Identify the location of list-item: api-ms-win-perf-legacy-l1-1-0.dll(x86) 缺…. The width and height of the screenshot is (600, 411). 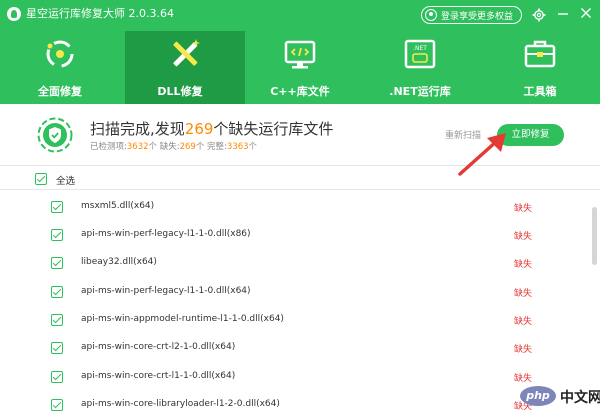
(295, 234).